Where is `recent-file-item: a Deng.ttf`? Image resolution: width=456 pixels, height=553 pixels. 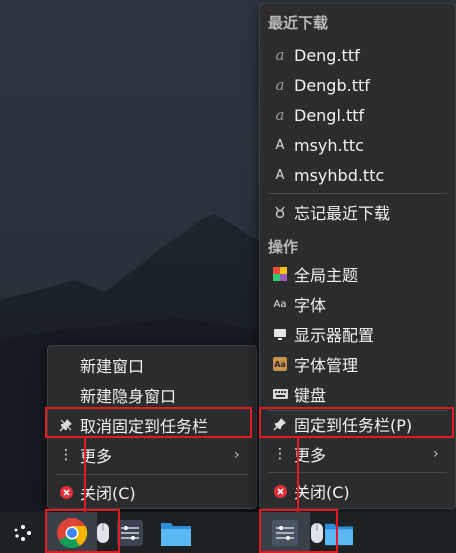
recent-file-item: a Deng.ttf is located at coordinates (357, 55).